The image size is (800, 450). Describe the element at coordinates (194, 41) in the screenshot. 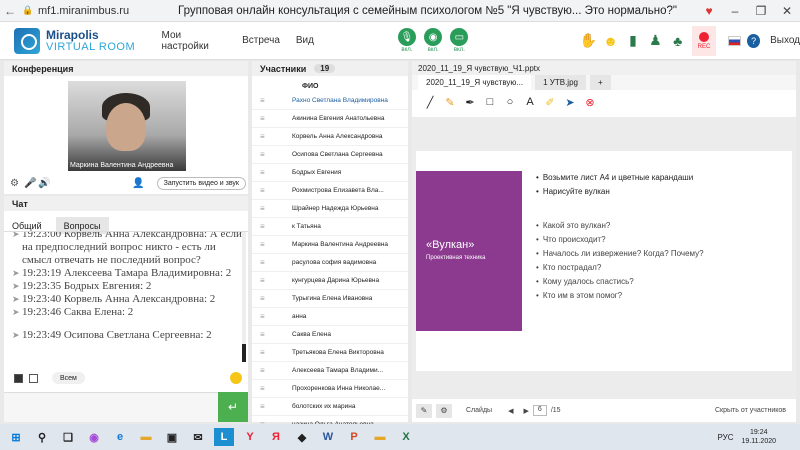

I see `menu-my-settings: Мои настройки` at that location.